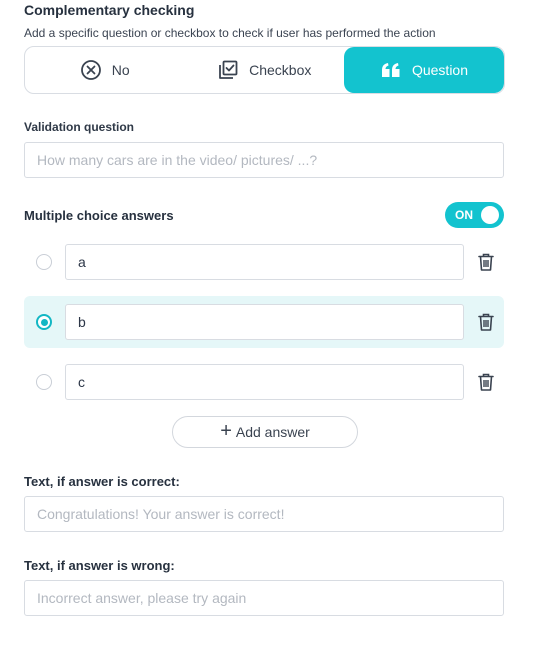 The height and width of the screenshot is (655, 557). I want to click on circle-x-icon, so click(91, 70).